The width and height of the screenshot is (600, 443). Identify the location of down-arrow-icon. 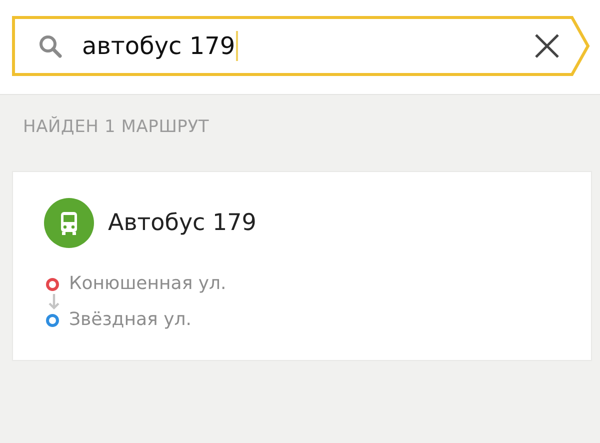
(54, 302).